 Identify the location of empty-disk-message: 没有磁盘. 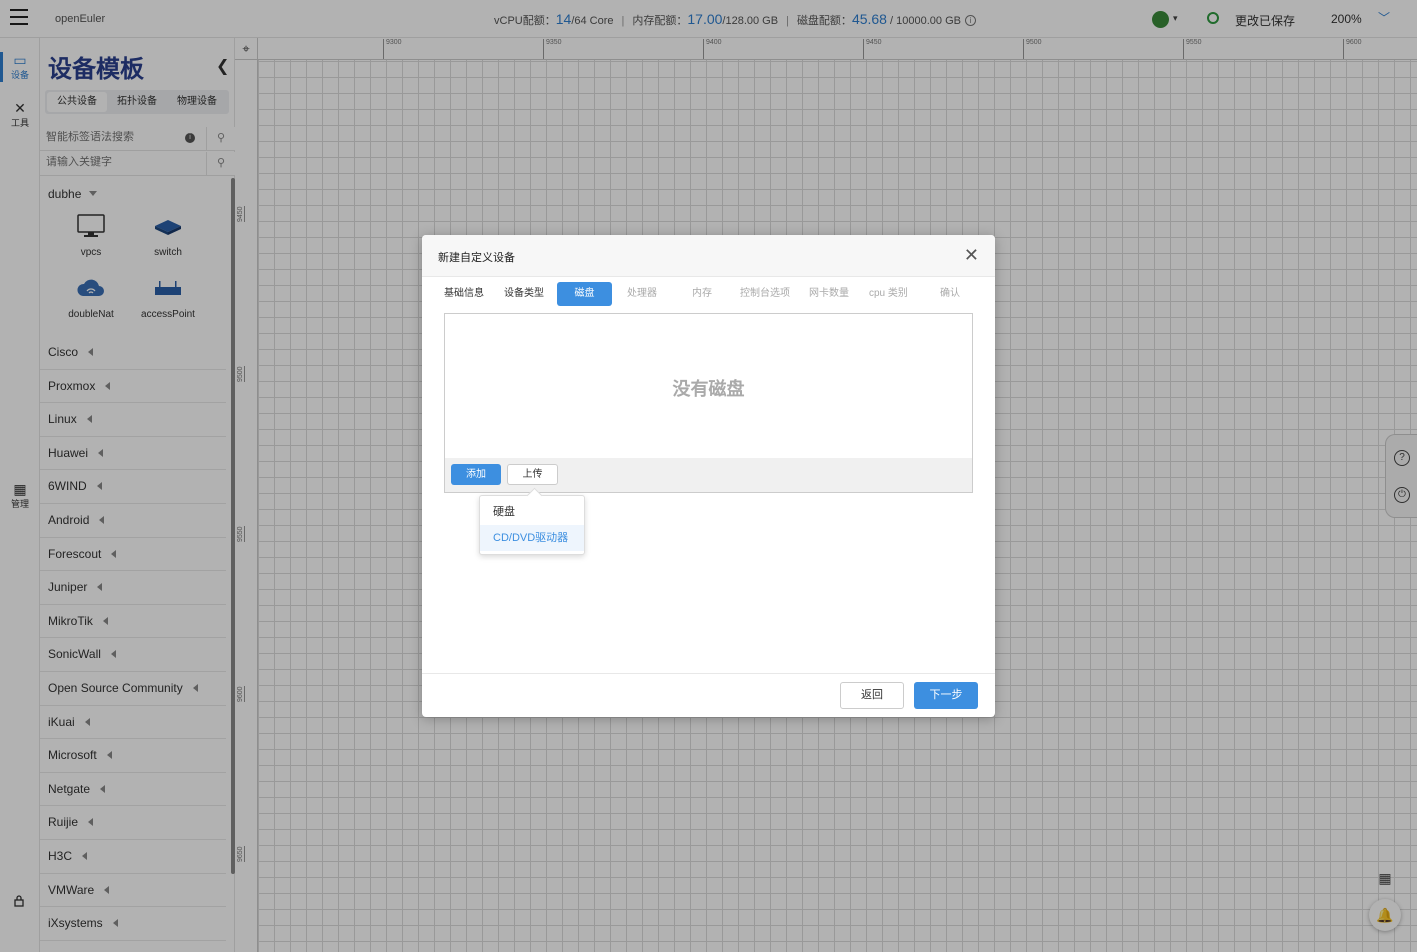
(708, 389).